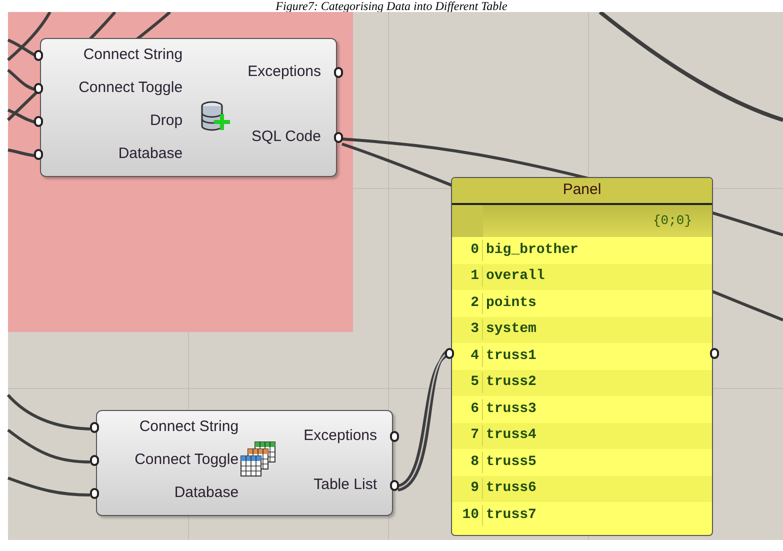  What do you see at coordinates (467, 303) in the screenshot?
I see `item-index: 2` at bounding box center [467, 303].